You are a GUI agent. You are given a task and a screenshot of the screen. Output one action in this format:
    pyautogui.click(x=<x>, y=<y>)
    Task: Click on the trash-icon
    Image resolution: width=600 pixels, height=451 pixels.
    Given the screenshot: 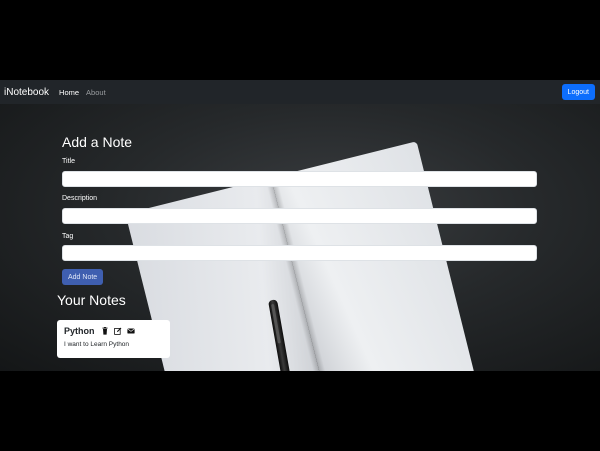 What is the action you would take?
    pyautogui.click(x=105, y=331)
    